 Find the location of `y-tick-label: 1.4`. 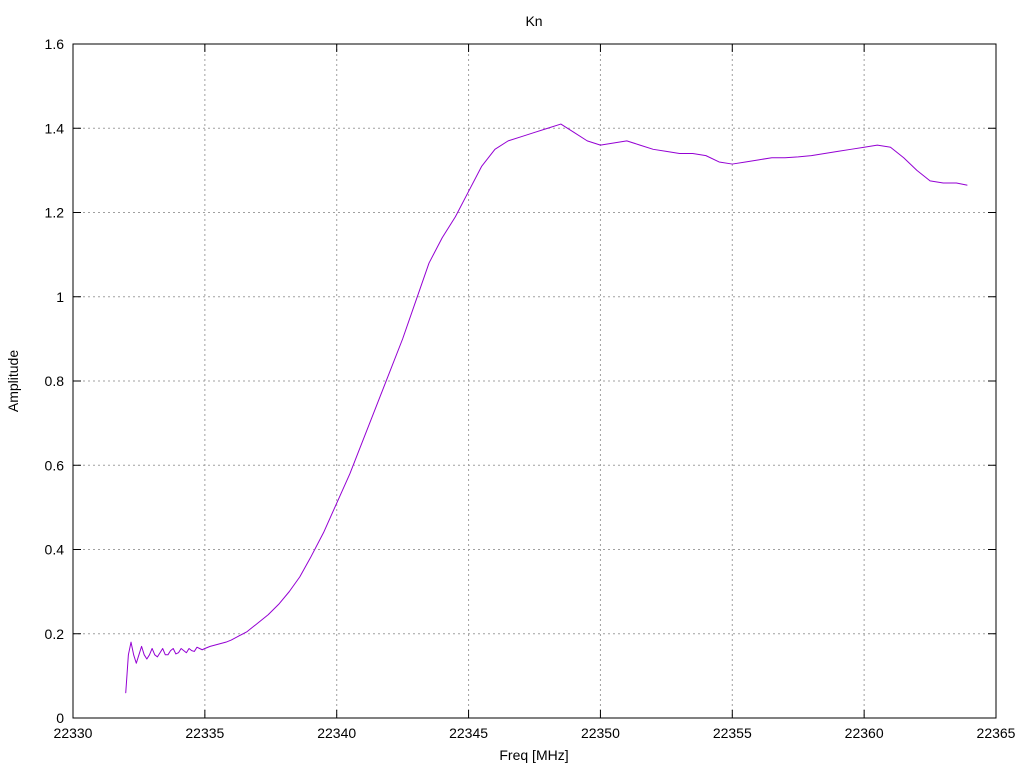

y-tick-label: 1.4 is located at coordinates (55, 128).